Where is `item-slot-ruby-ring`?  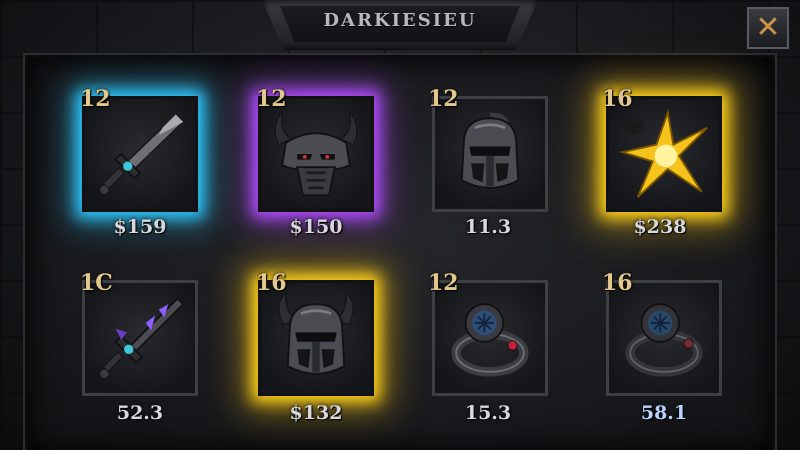
item-slot-ruby-ring is located at coordinates (490, 338).